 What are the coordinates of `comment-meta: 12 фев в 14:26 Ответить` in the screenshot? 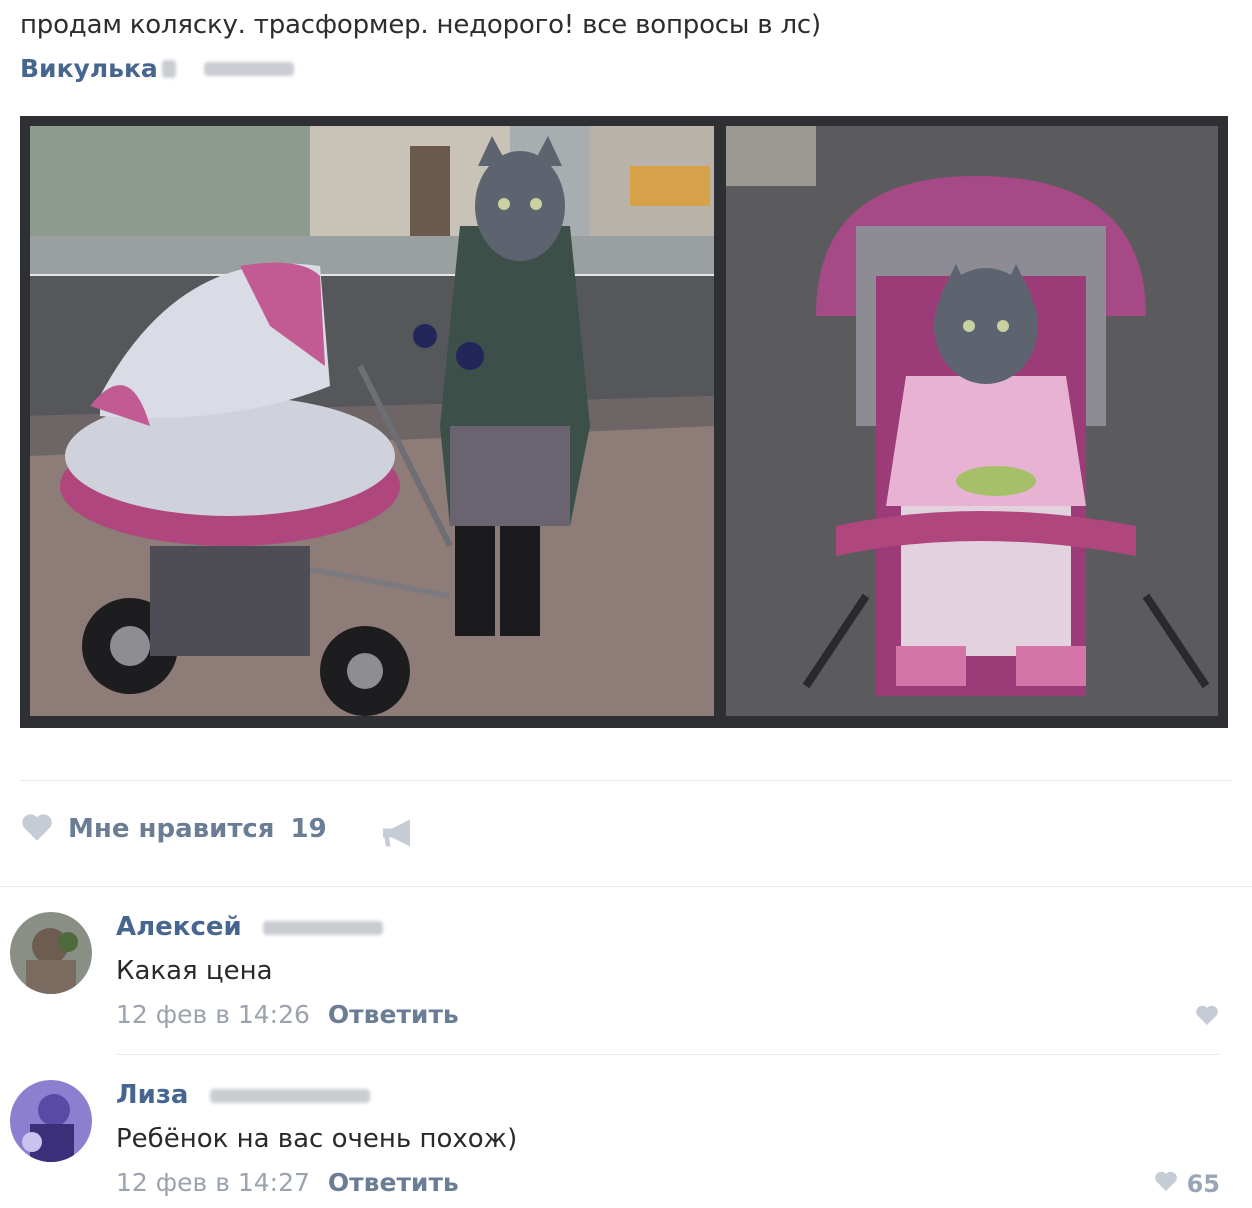 It's located at (287, 1014).